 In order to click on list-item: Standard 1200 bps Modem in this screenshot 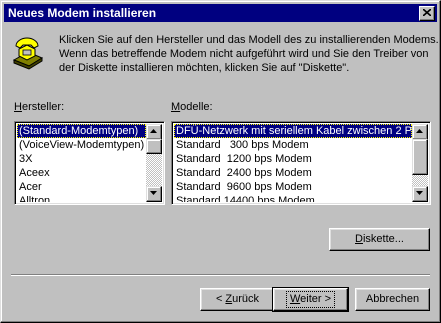, I will do `click(293, 159)`.